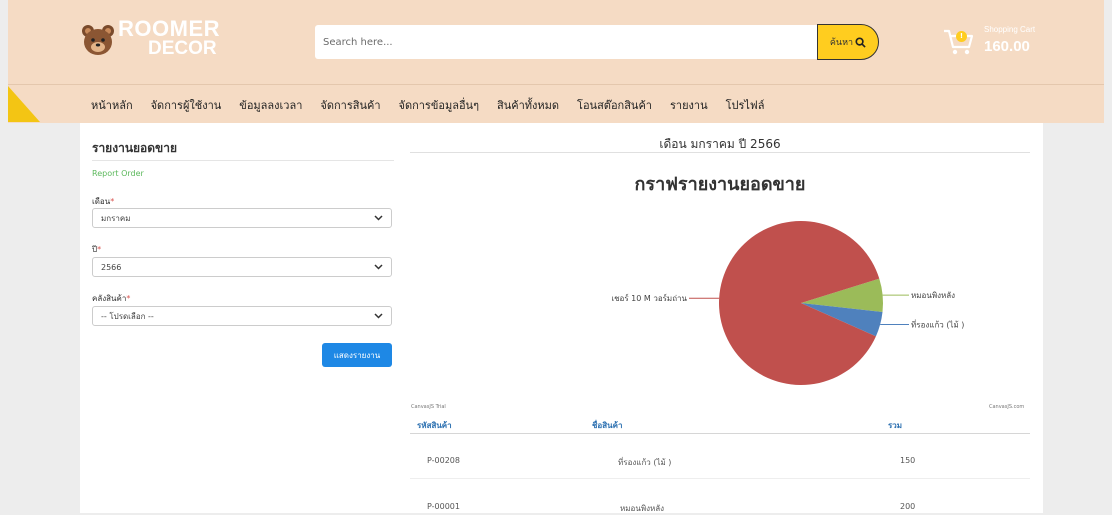 Image resolution: width=1112 pixels, height=515 pixels. Describe the element at coordinates (745, 105) in the screenshot. I see `nav-item-profile: โปรไฟล์` at that location.